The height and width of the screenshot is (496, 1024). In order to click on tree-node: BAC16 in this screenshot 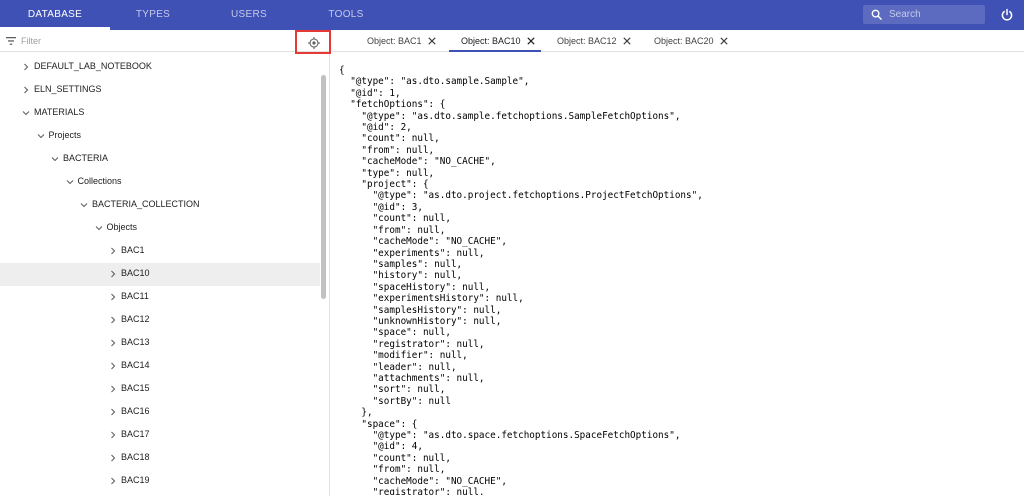, I will do `click(160, 412)`.